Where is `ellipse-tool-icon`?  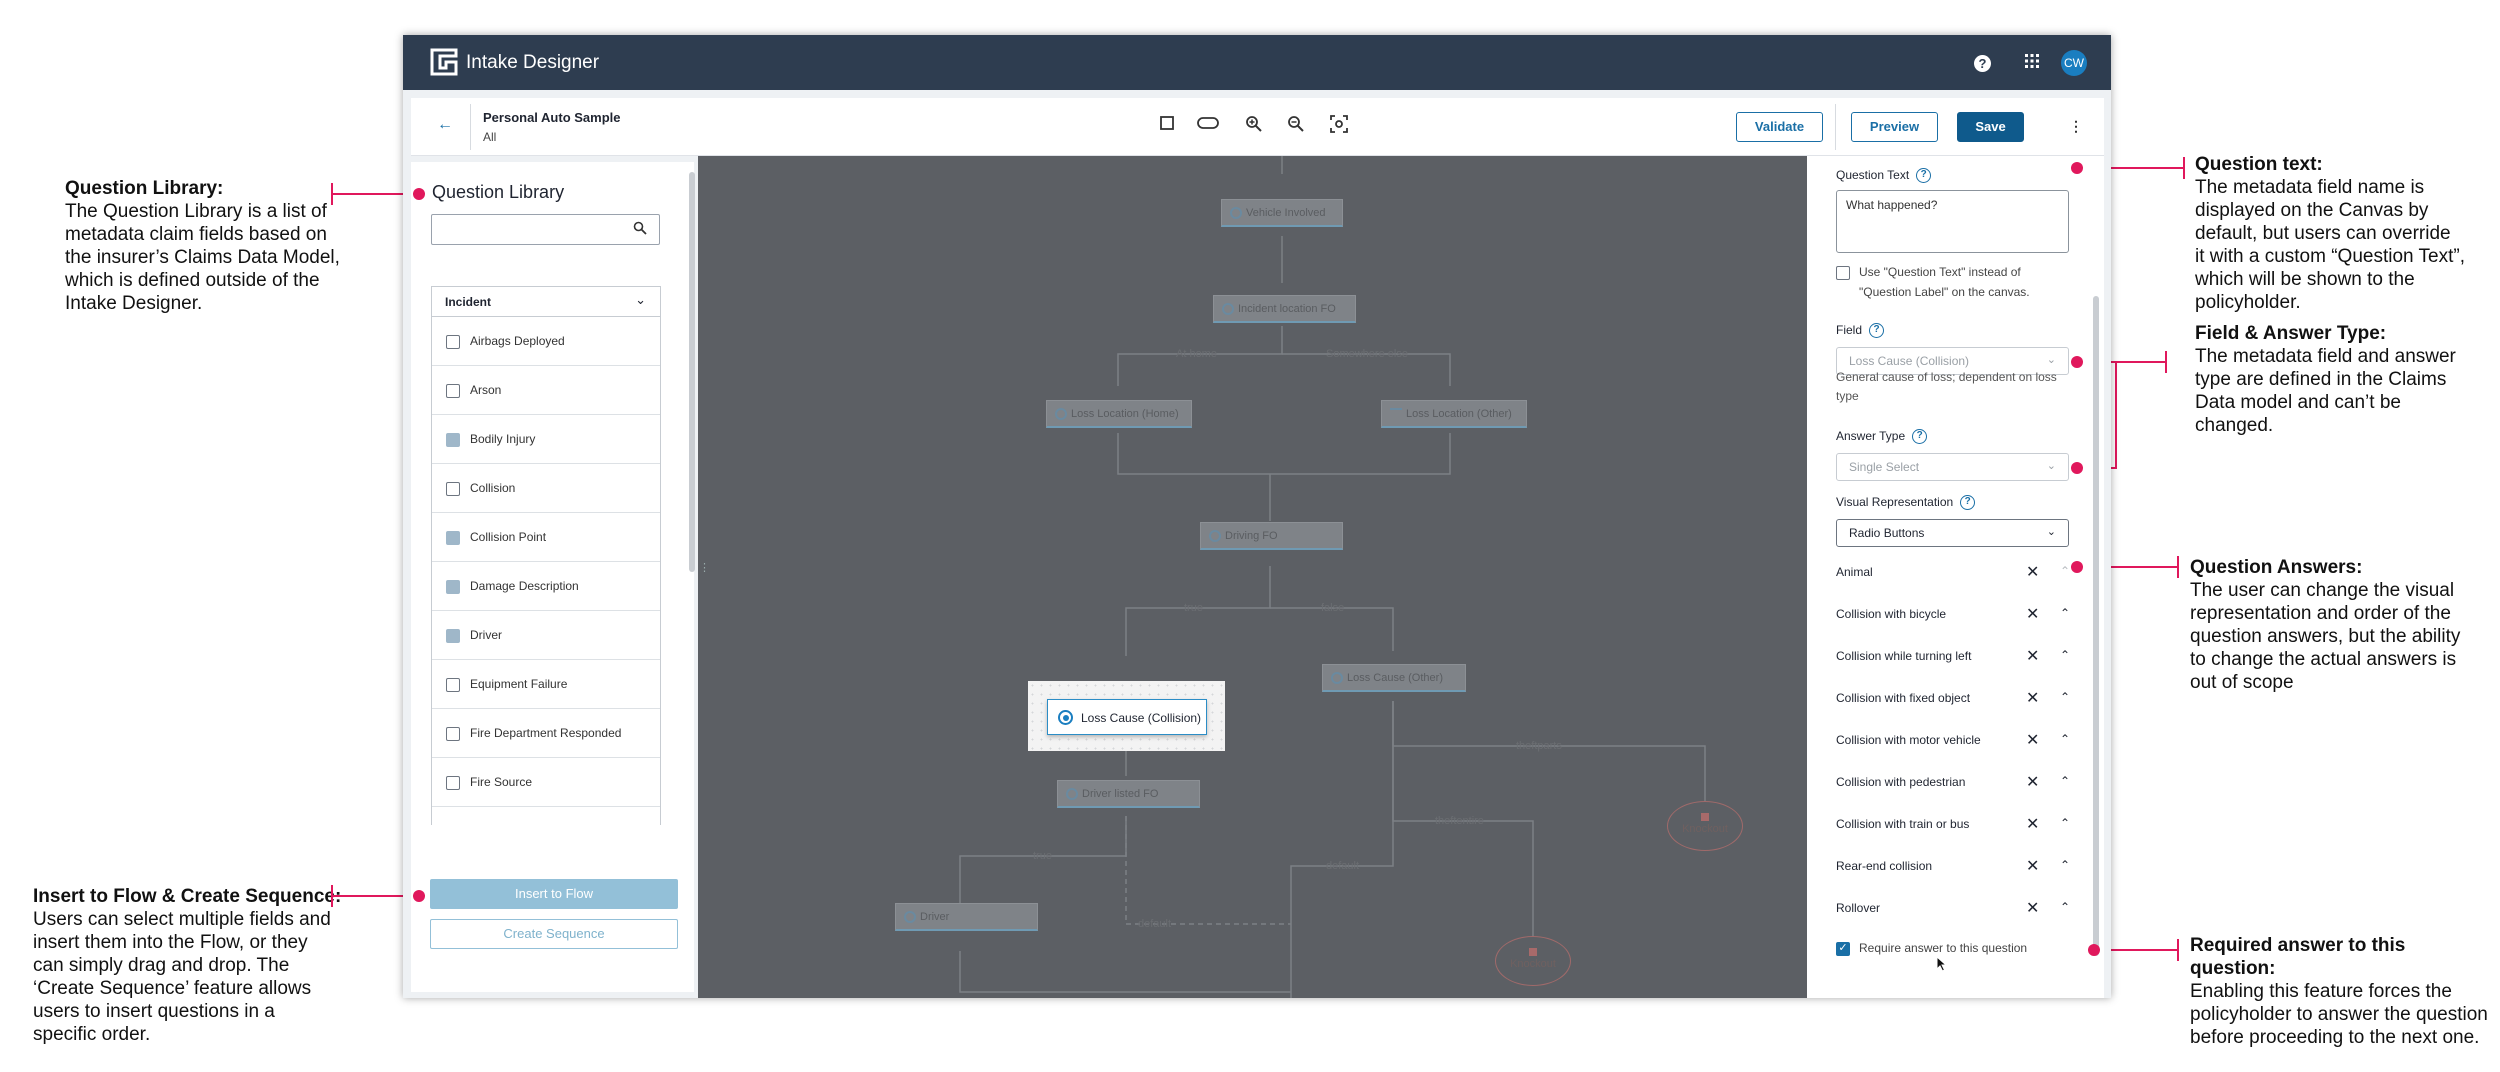
ellipse-tool-icon is located at coordinates (1208, 126).